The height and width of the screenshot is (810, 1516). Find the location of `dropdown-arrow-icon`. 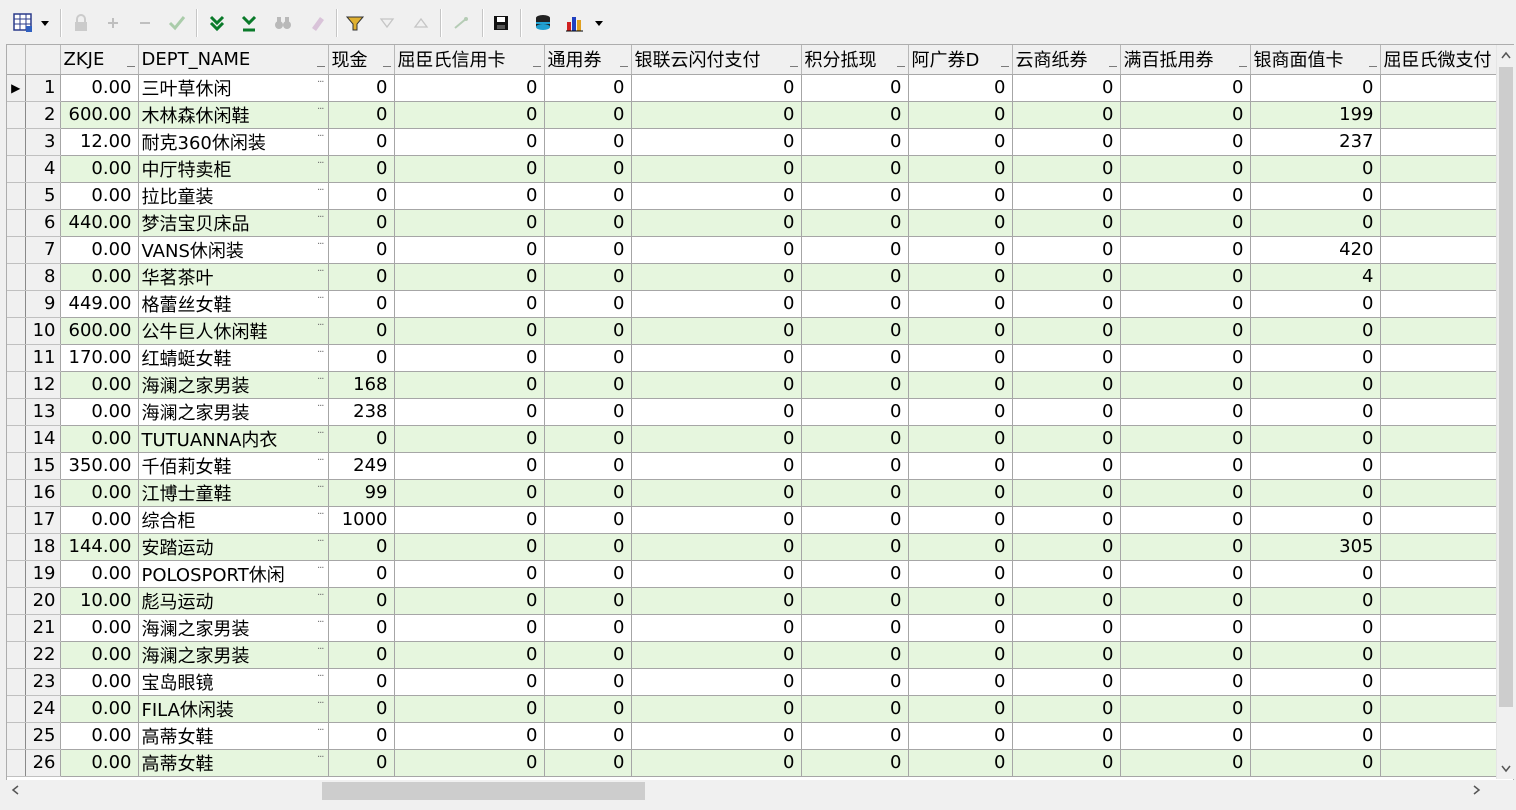

dropdown-arrow-icon is located at coordinates (45, 23).